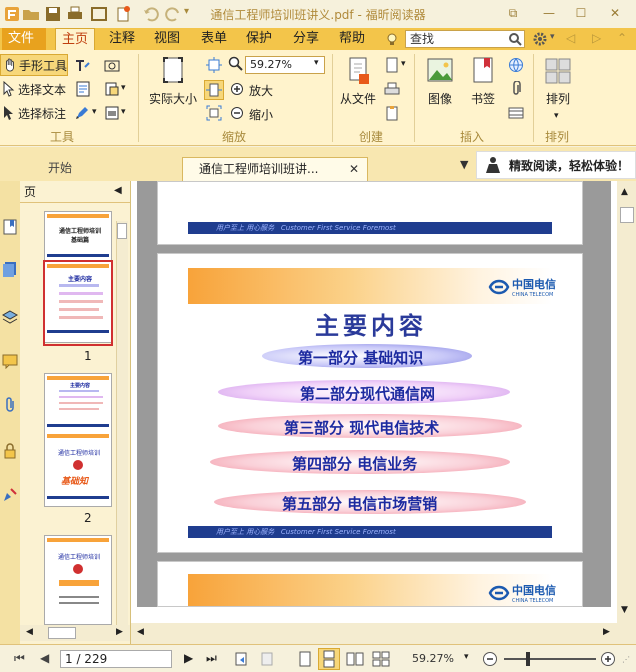 This screenshot has height=672, width=636. What do you see at coordinates (78, 440) in the screenshot?
I see `thumbnail-page-2: 主要内容 通信工程师培训 基础知` at bounding box center [78, 440].